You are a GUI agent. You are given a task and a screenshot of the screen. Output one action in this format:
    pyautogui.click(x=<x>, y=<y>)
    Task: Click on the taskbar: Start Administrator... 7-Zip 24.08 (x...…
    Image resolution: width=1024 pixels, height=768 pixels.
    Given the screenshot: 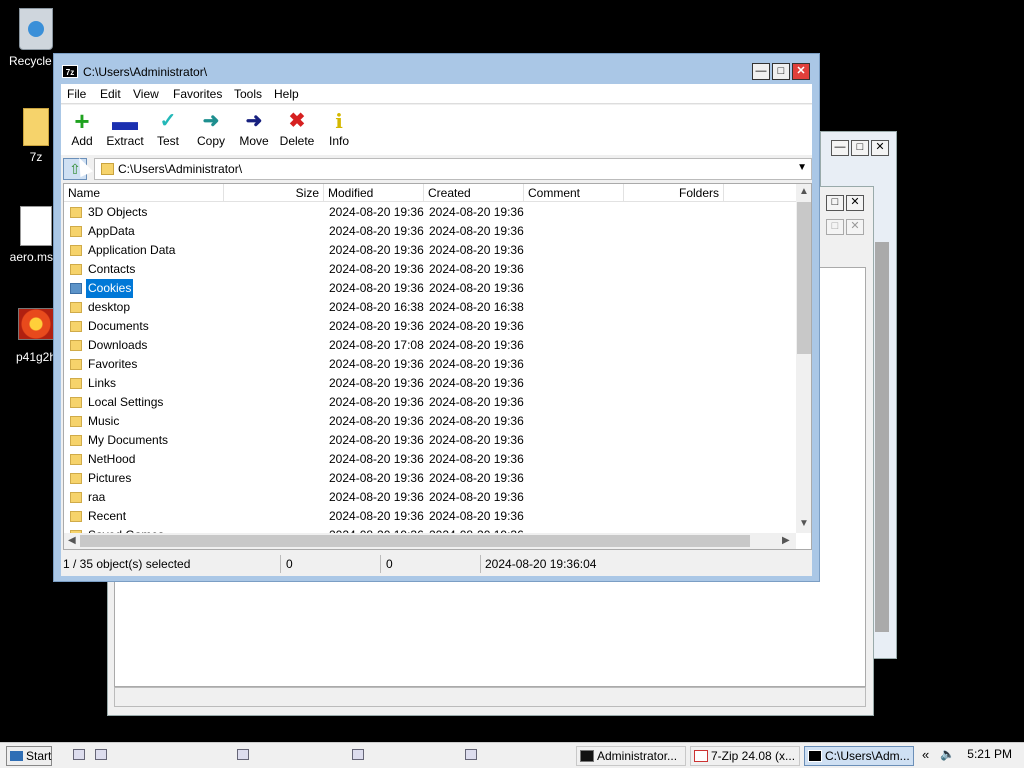 What is the action you would take?
    pyautogui.click(x=512, y=755)
    